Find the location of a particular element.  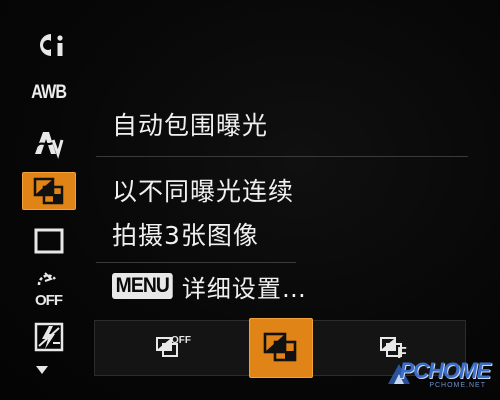

sidebar-item-self-timer: OFF is located at coordinates (49, 289).